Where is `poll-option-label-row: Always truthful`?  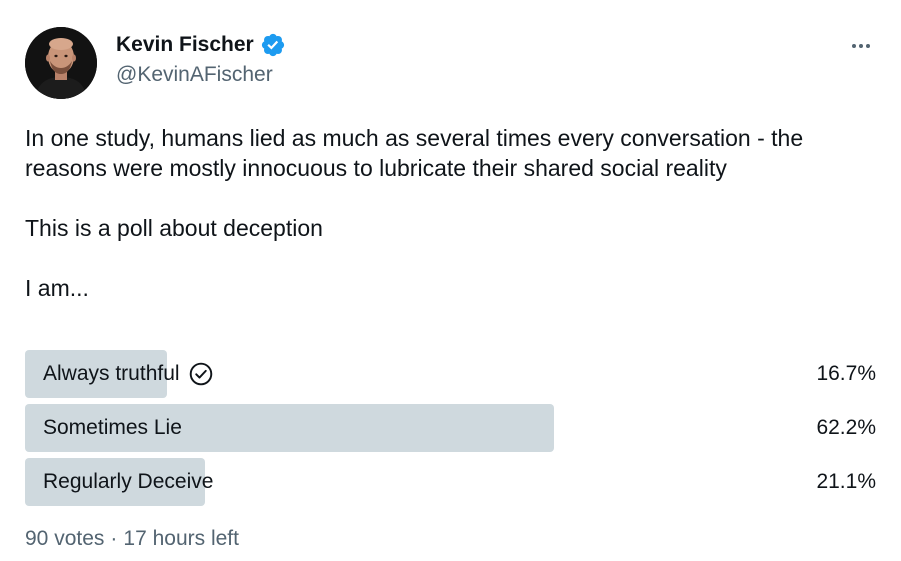
poll-option-label-row: Always truthful is located at coordinates (119, 374).